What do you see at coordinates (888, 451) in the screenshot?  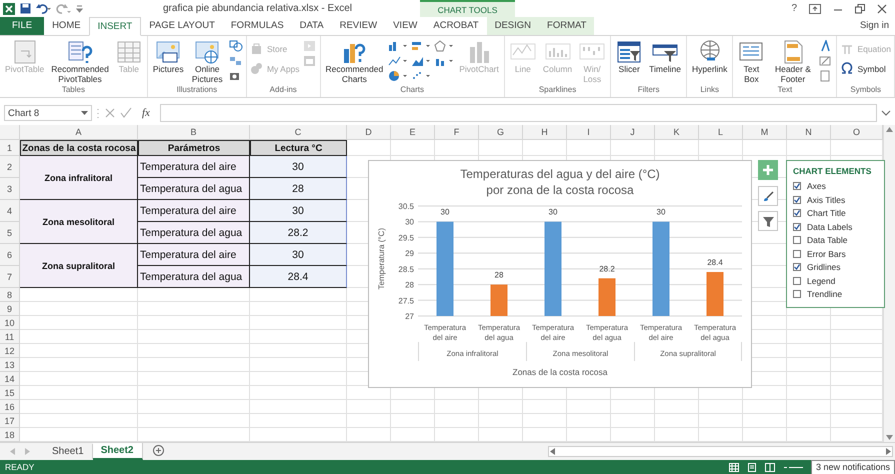 I see `scroll-right-icon` at bounding box center [888, 451].